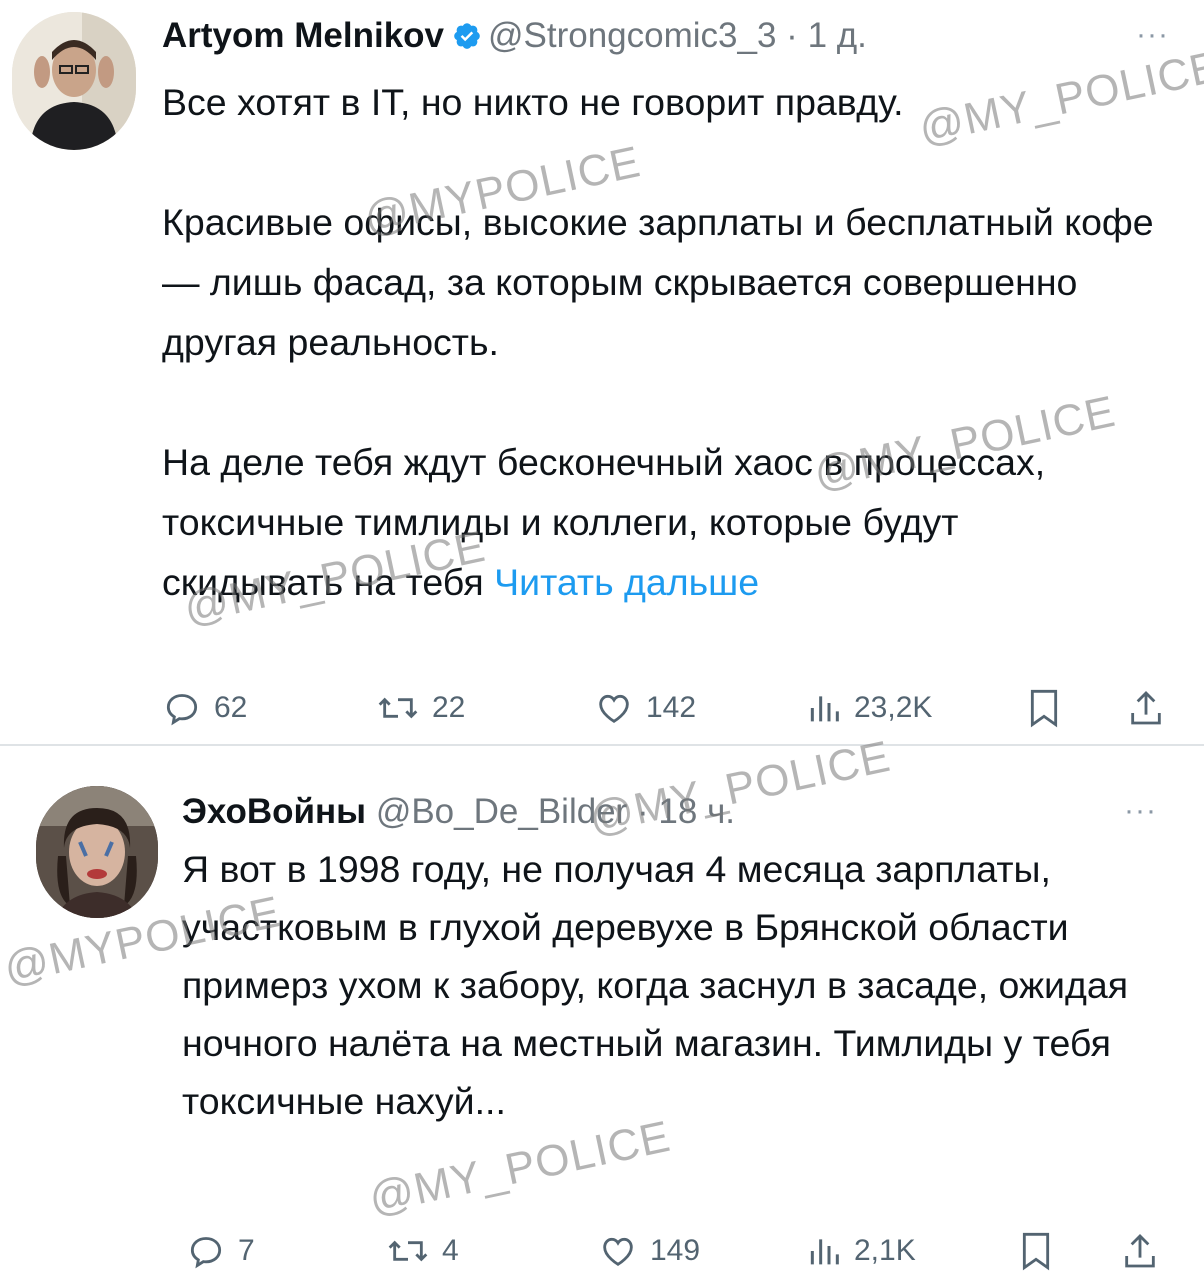 This screenshot has height=1280, width=1204. I want to click on reply-button: 62, so click(204, 708).